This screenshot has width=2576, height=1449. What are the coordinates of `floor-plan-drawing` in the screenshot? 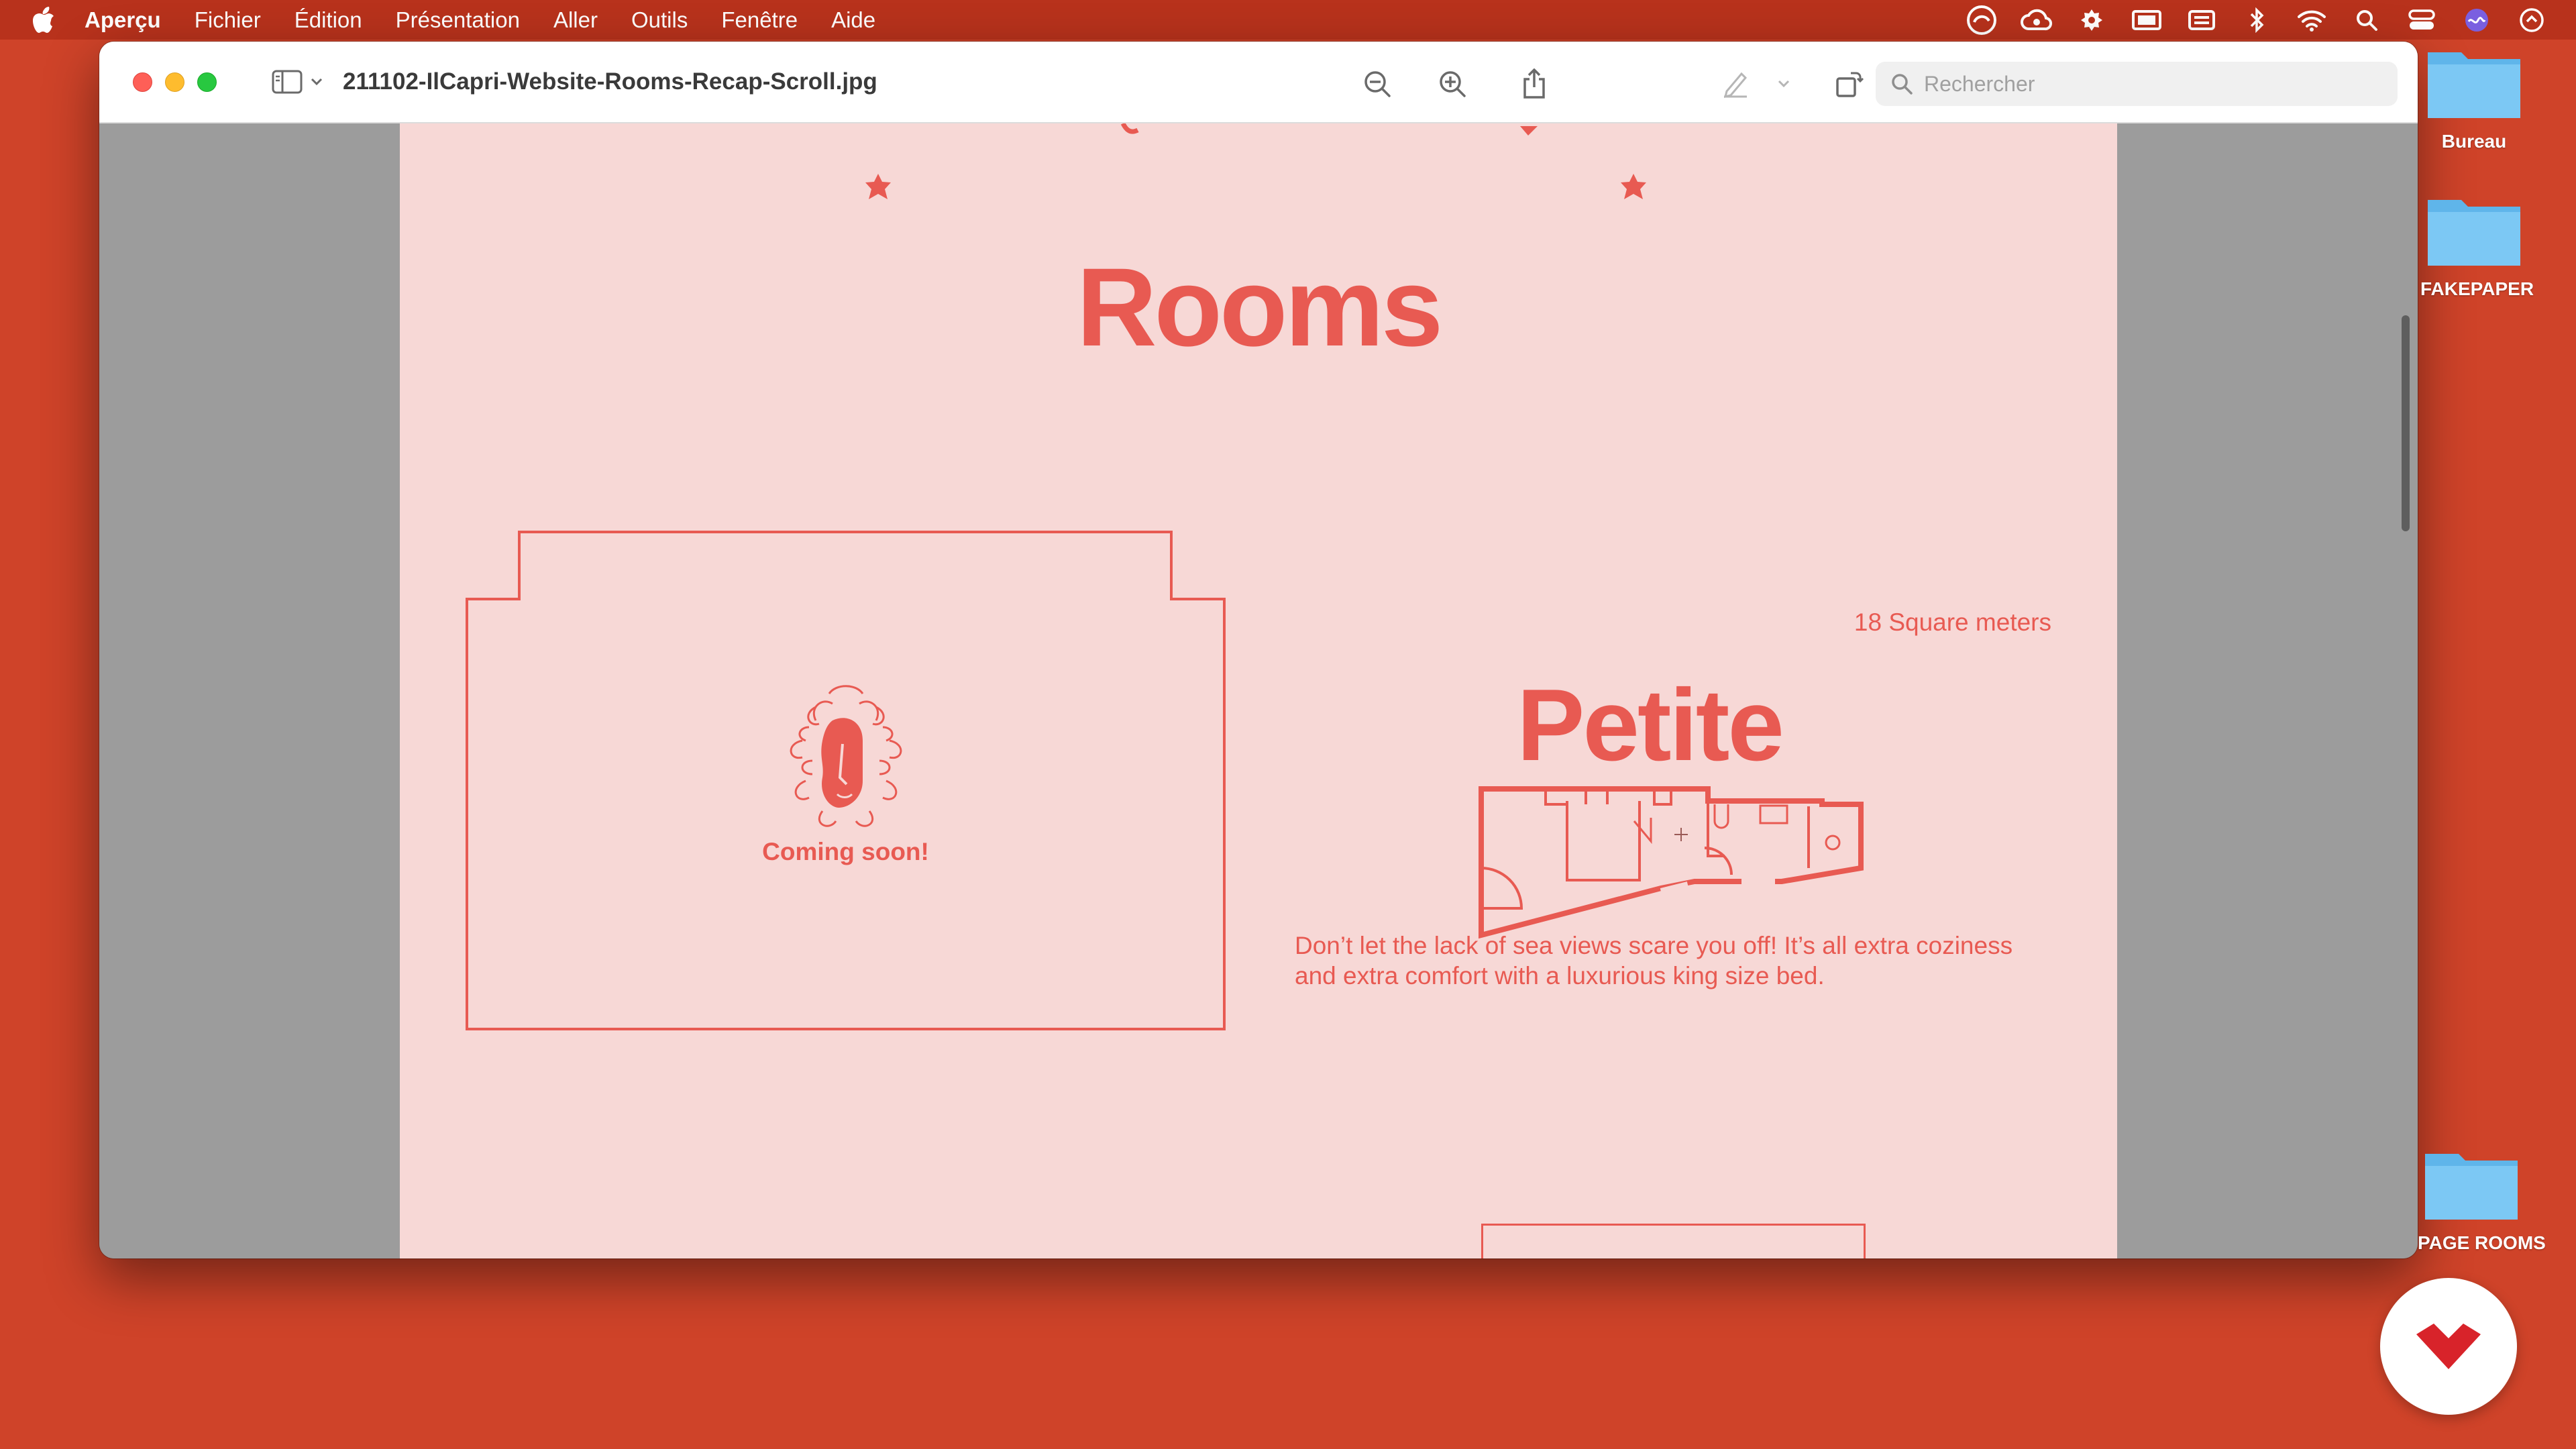 It's located at (1671, 862).